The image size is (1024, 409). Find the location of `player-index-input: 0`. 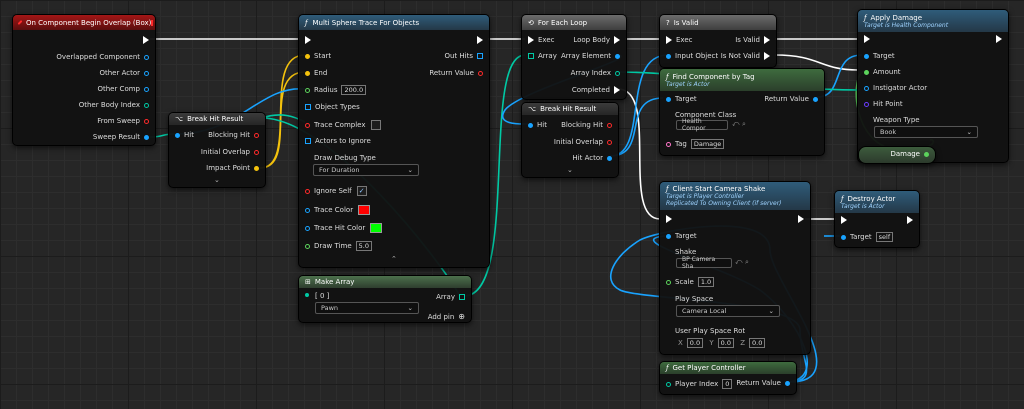

player-index-input: 0 is located at coordinates (727, 384).